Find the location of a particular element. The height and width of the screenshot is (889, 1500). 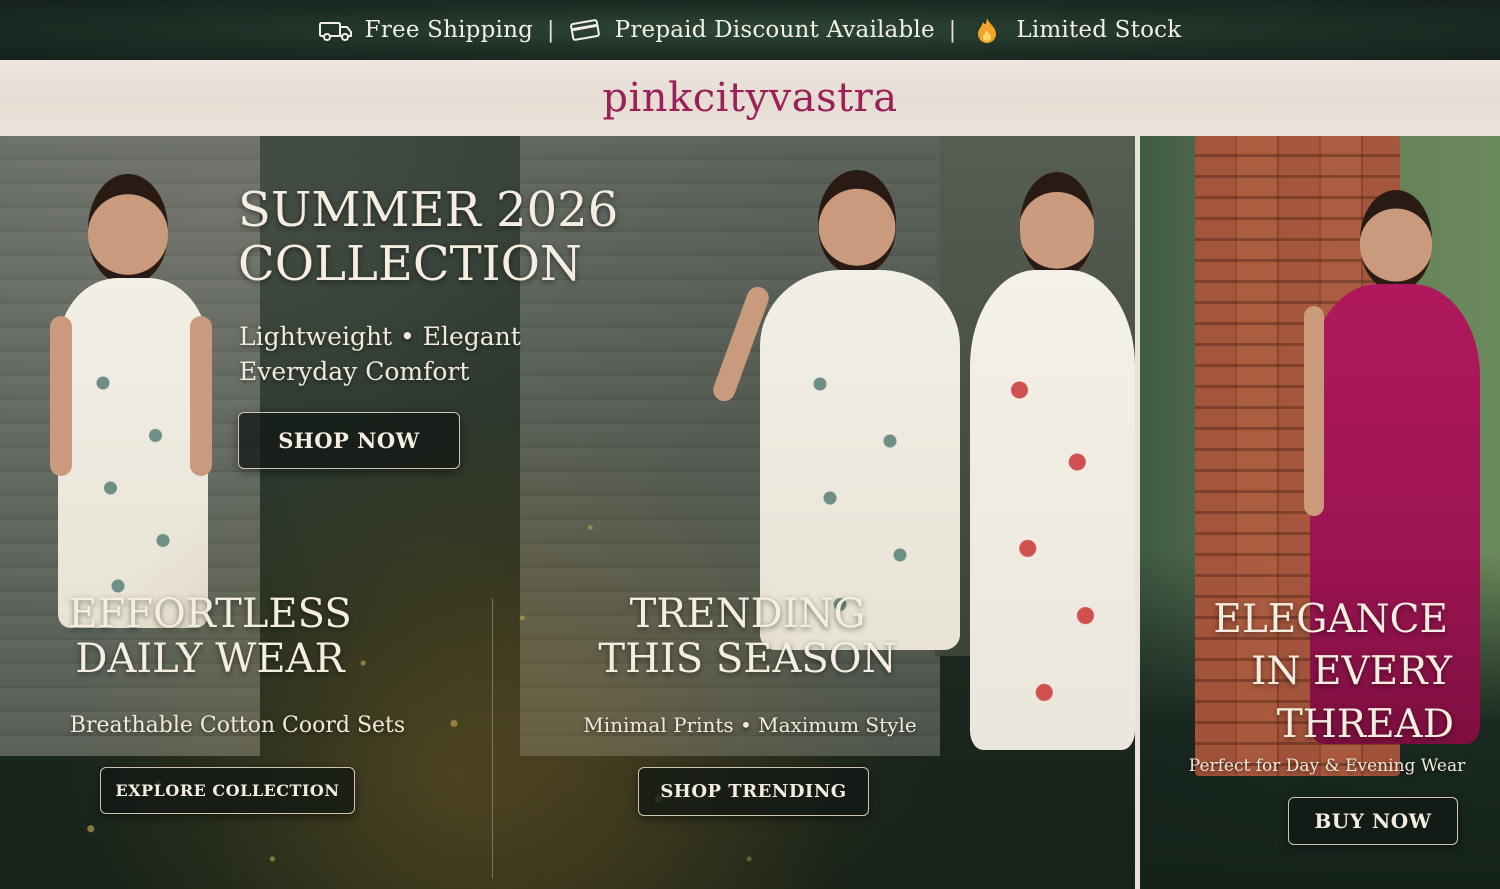

daily-wear-title-line1: EFFORTLESS is located at coordinates (210, 614).